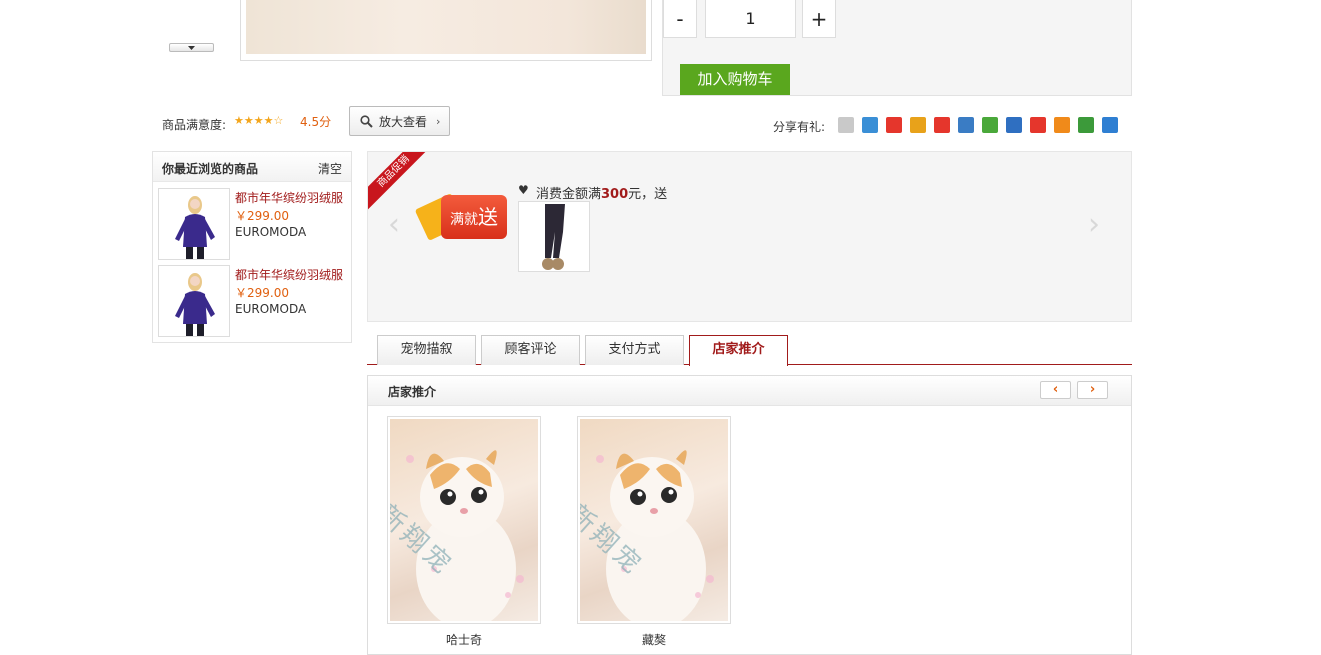  Describe the element at coordinates (194, 125) in the screenshot. I see `rating-label: 商品满意度:` at that location.